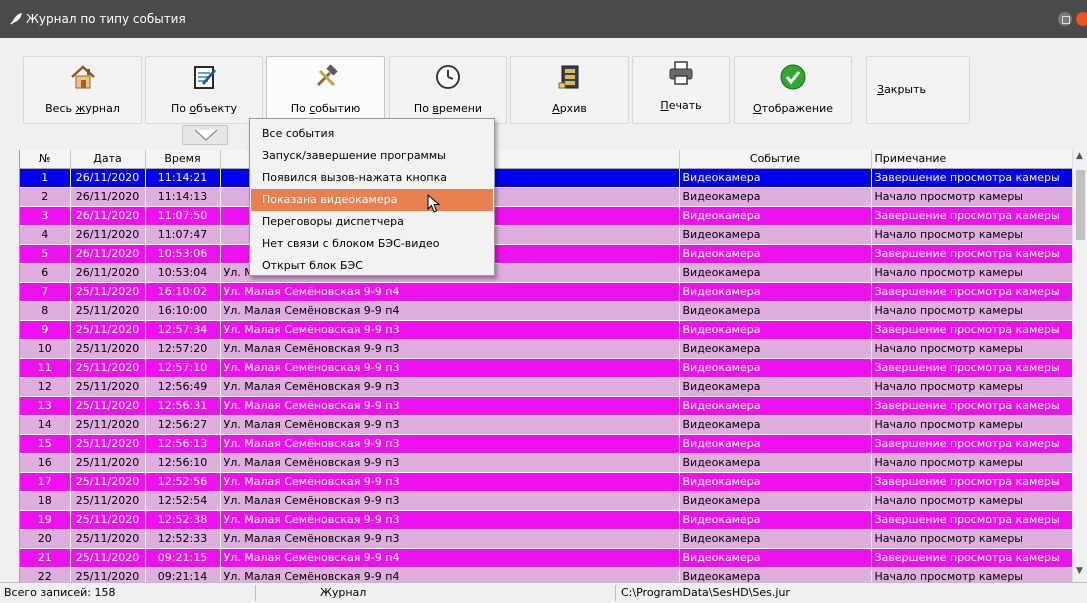 The height and width of the screenshot is (603, 1087). Describe the element at coordinates (60, 592) in the screenshot. I see `record-count: Всего записей: 158` at that location.